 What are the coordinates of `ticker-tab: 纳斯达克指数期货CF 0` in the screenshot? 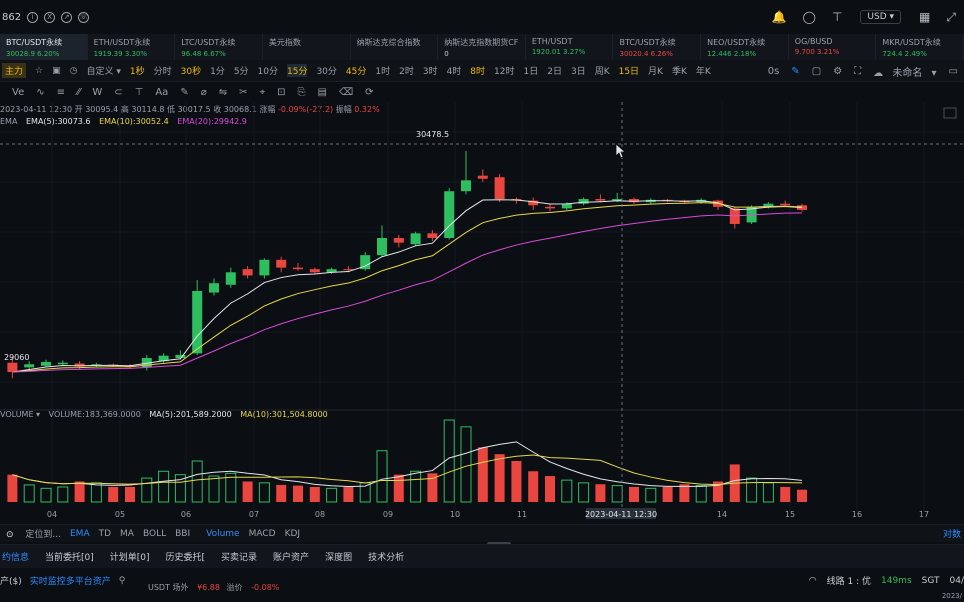 It's located at (482, 47).